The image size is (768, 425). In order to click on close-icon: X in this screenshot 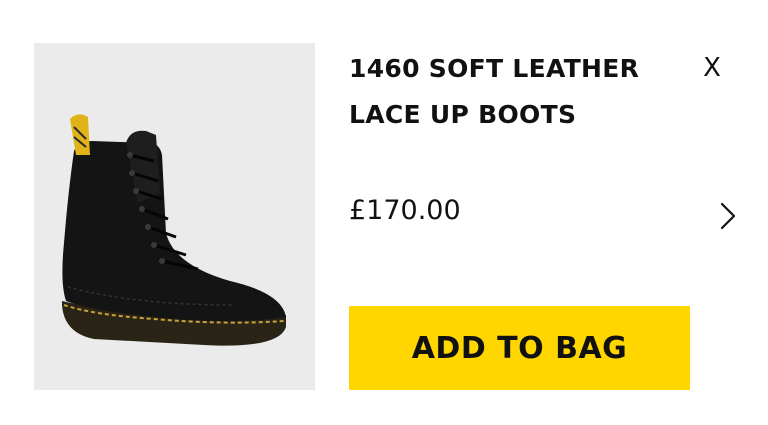, I will do `click(712, 68)`.